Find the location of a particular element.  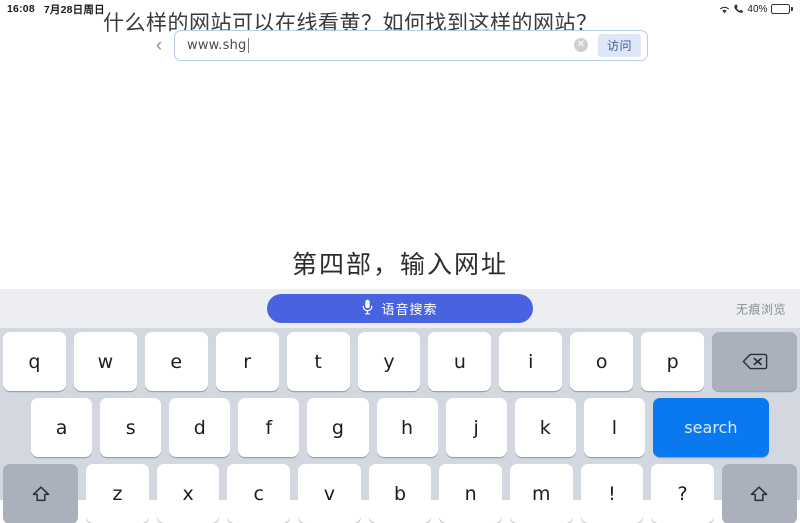

key-a: a is located at coordinates (62, 427).